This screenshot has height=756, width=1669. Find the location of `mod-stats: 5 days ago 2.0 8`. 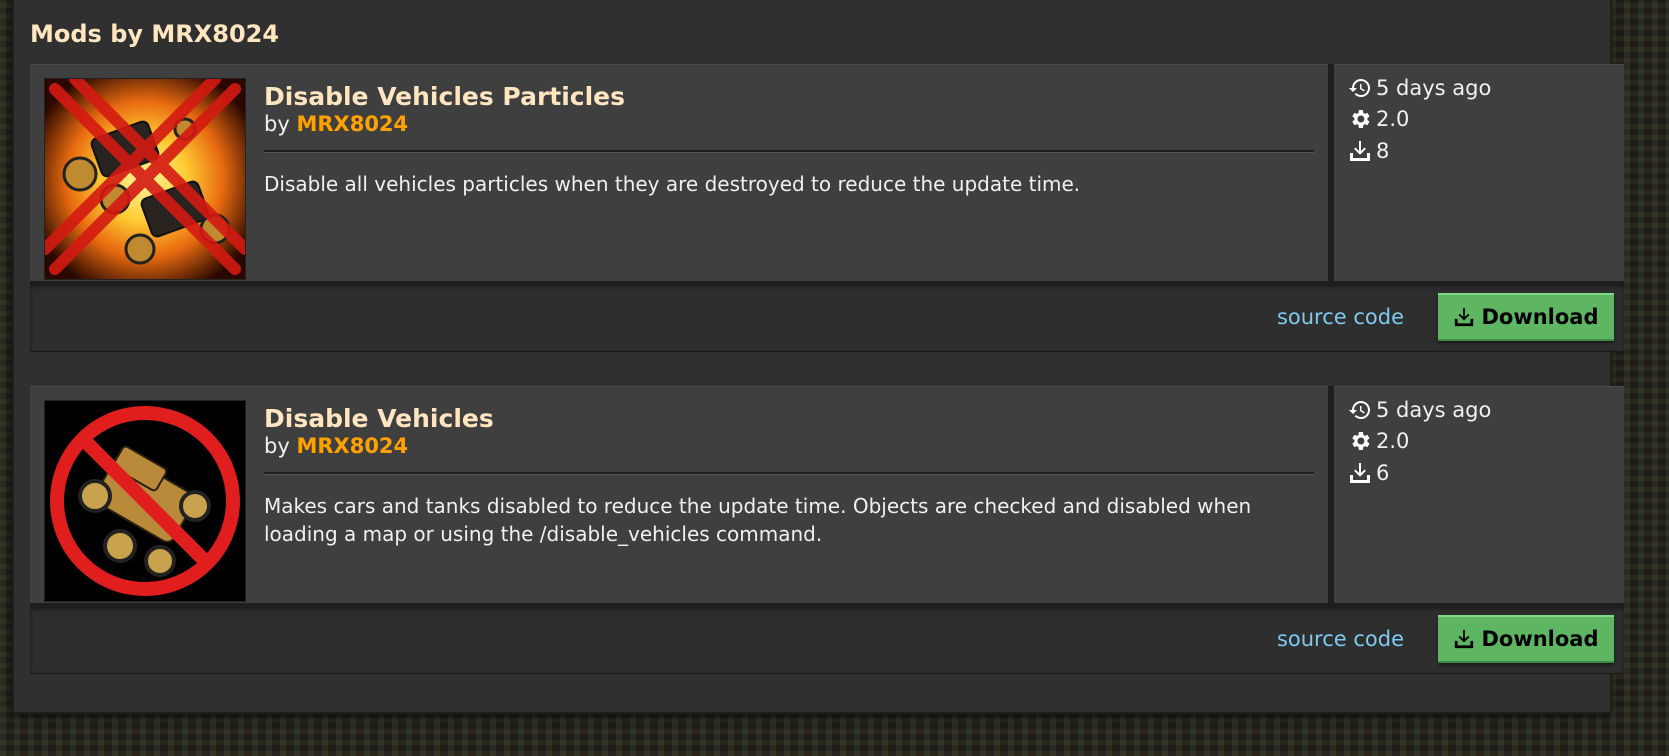

mod-stats: 5 days ago 2.0 8 is located at coordinates (1479, 172).